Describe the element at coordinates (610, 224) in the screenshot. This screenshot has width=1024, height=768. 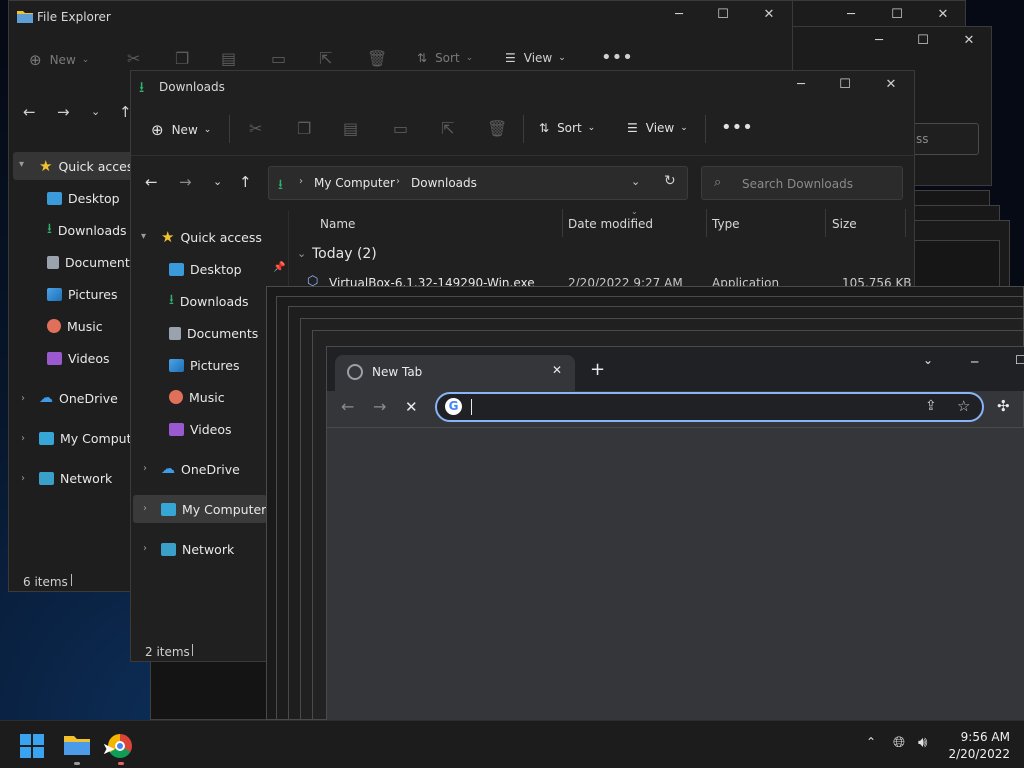
I see `column-header-date: Date modified` at that location.